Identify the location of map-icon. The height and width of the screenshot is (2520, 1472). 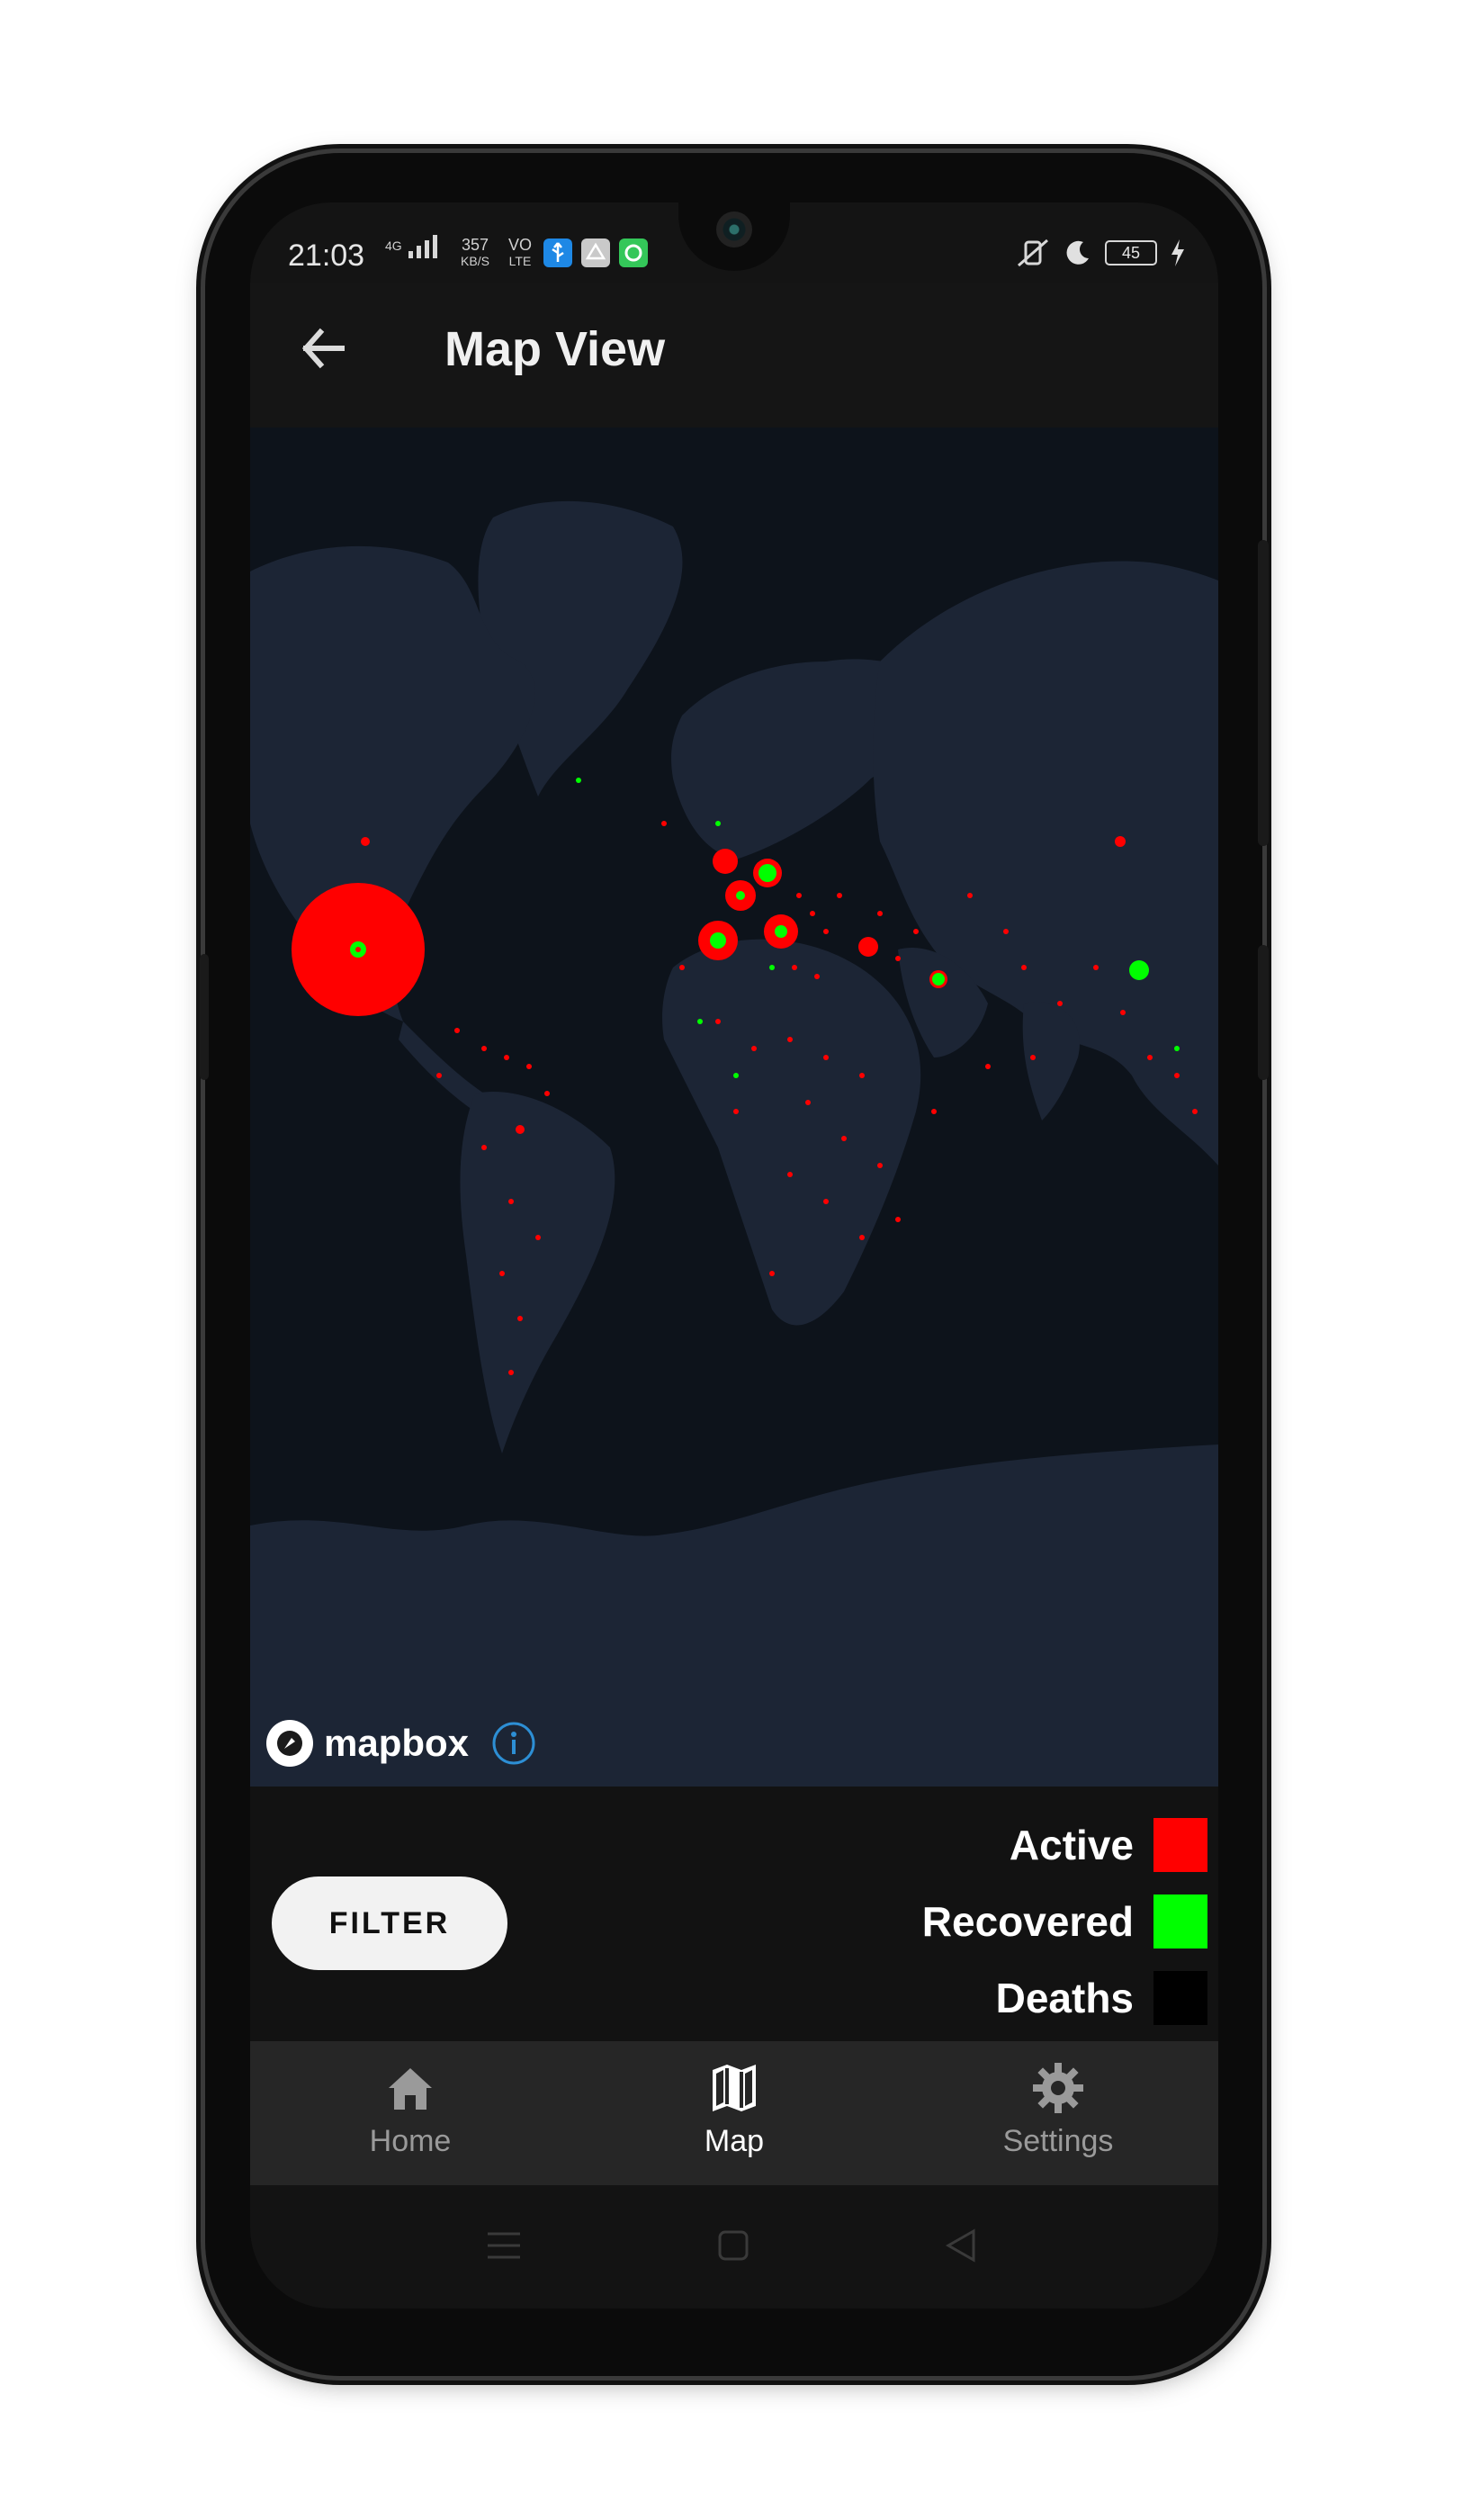
(735, 2088).